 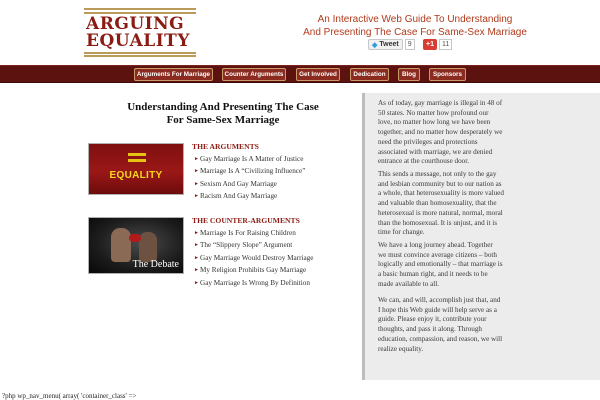 What do you see at coordinates (136, 175) in the screenshot?
I see `equality-image-text: EQUALITY` at bounding box center [136, 175].